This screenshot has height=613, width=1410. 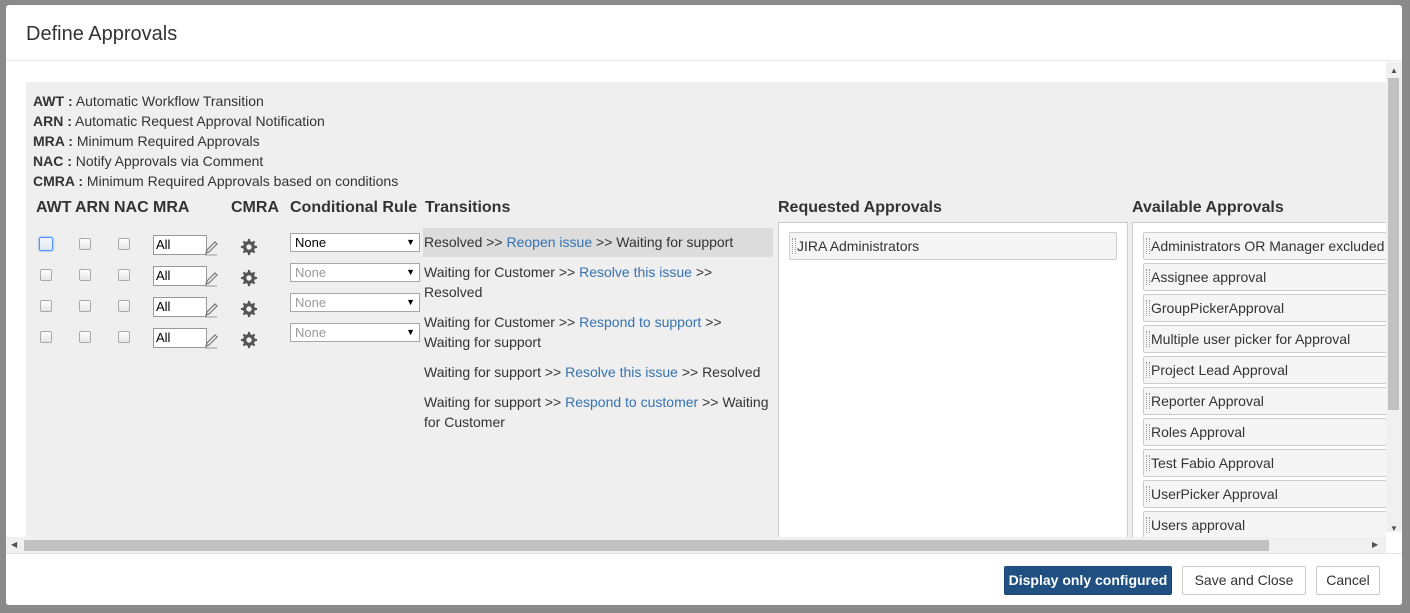 What do you see at coordinates (1264, 246) in the screenshot?
I see `available-approval-item: Administrators OR Manager excluded` at bounding box center [1264, 246].